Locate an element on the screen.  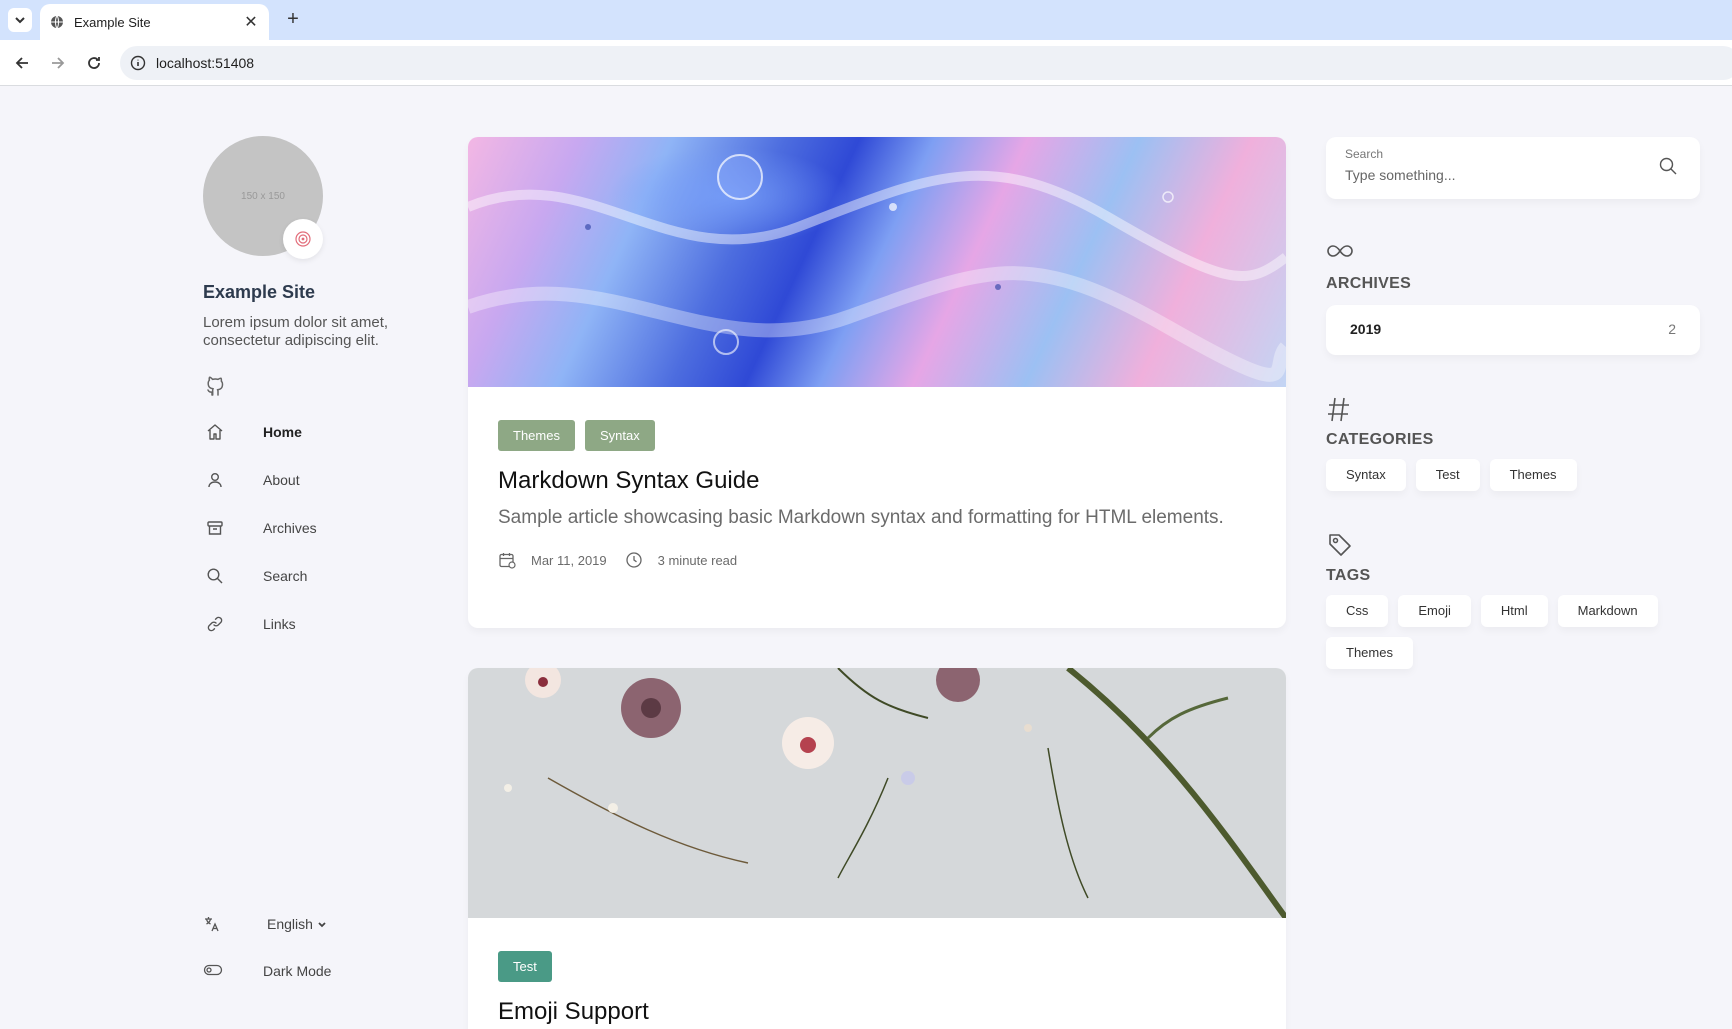
dark-mode-toggle: Dark Mode is located at coordinates (267, 972).